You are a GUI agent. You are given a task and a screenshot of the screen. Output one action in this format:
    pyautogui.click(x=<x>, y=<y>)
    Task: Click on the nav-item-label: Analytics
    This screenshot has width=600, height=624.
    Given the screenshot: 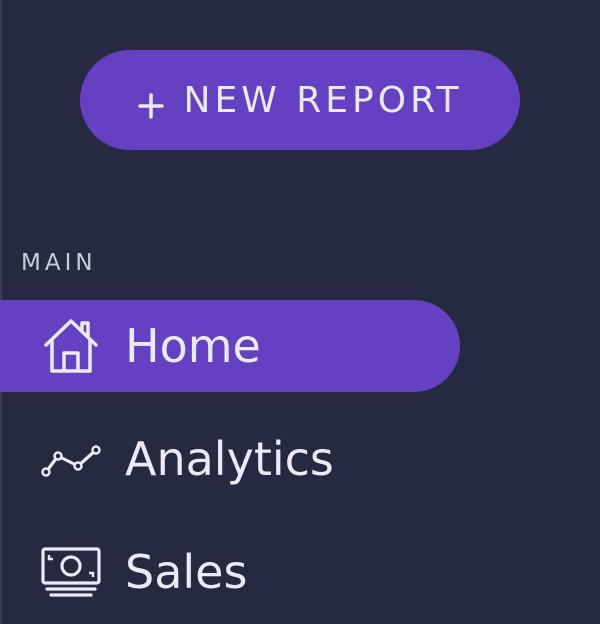 What is the action you would take?
    pyautogui.click(x=229, y=459)
    